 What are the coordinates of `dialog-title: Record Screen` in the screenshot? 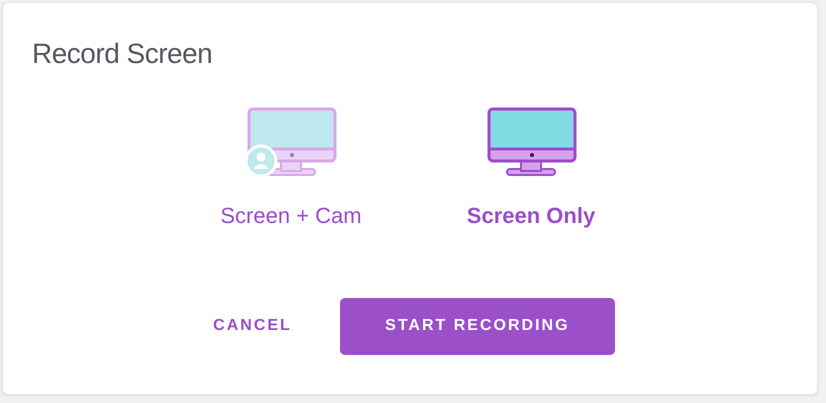 It's located at (122, 54).